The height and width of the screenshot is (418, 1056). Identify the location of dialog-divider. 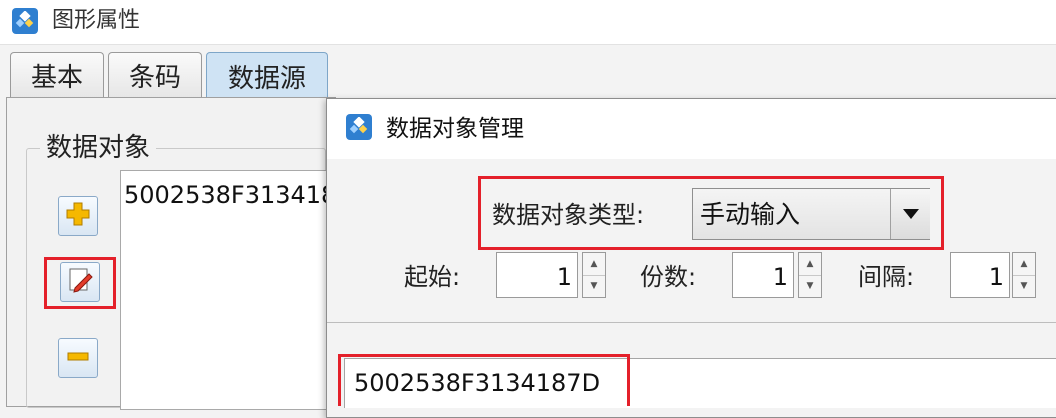
(691, 322).